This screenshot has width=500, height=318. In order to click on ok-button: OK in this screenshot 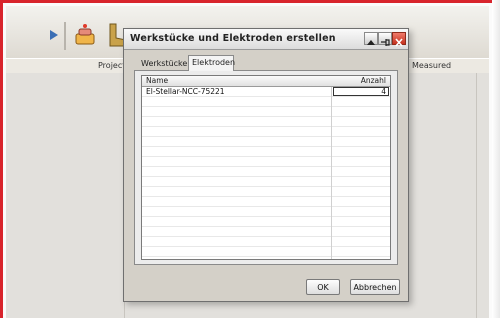, I will do `click(323, 287)`.